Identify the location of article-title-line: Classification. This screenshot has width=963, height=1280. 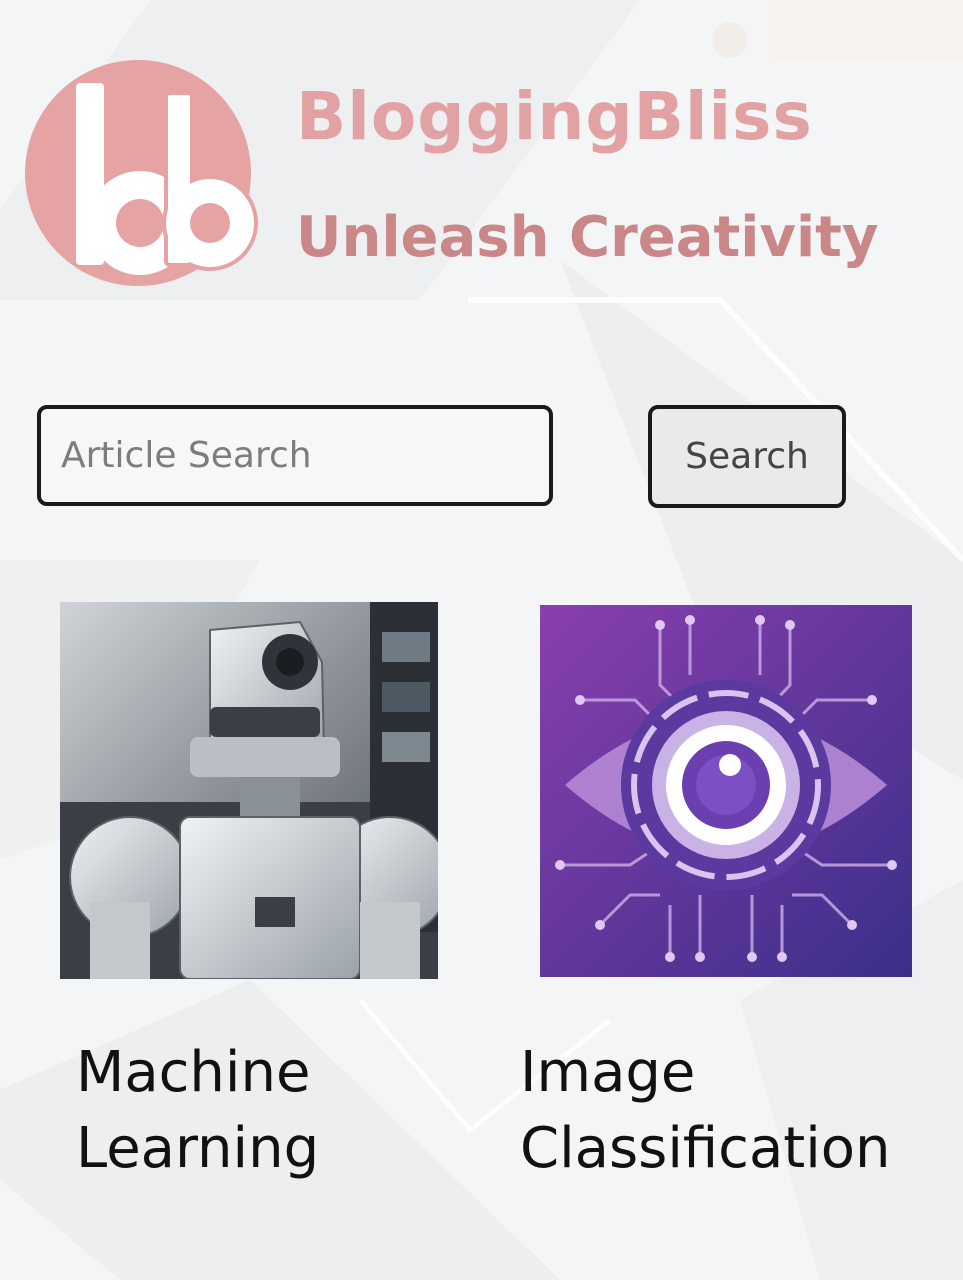
(705, 1148).